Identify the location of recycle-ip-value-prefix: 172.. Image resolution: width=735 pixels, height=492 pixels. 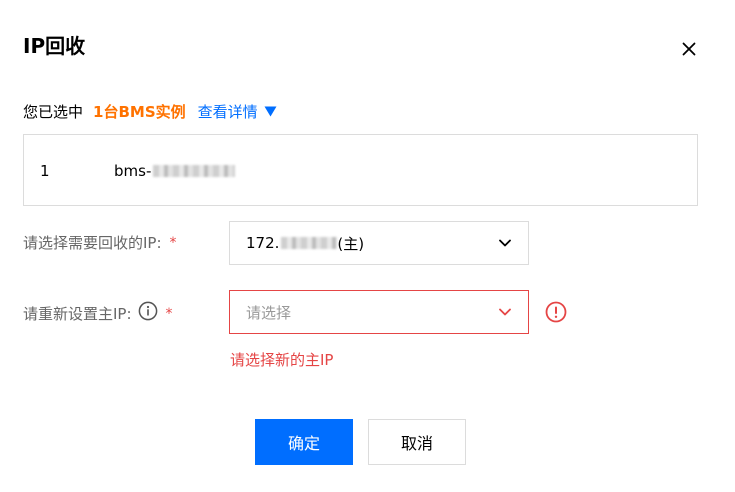
(263, 243).